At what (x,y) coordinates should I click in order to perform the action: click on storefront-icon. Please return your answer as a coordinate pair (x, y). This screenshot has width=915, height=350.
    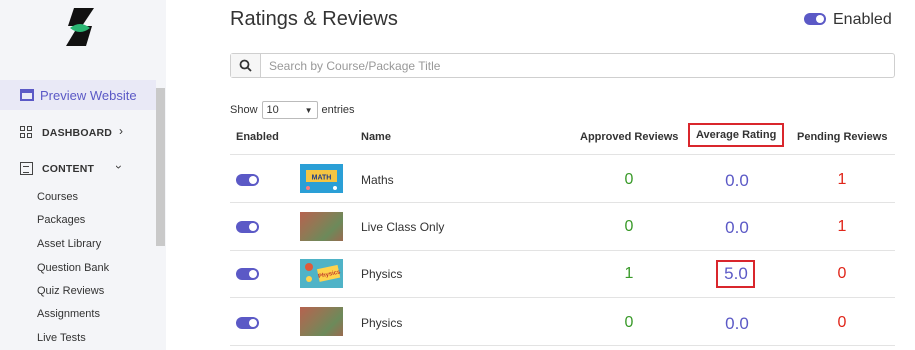
    Looking at the image, I should click on (27, 95).